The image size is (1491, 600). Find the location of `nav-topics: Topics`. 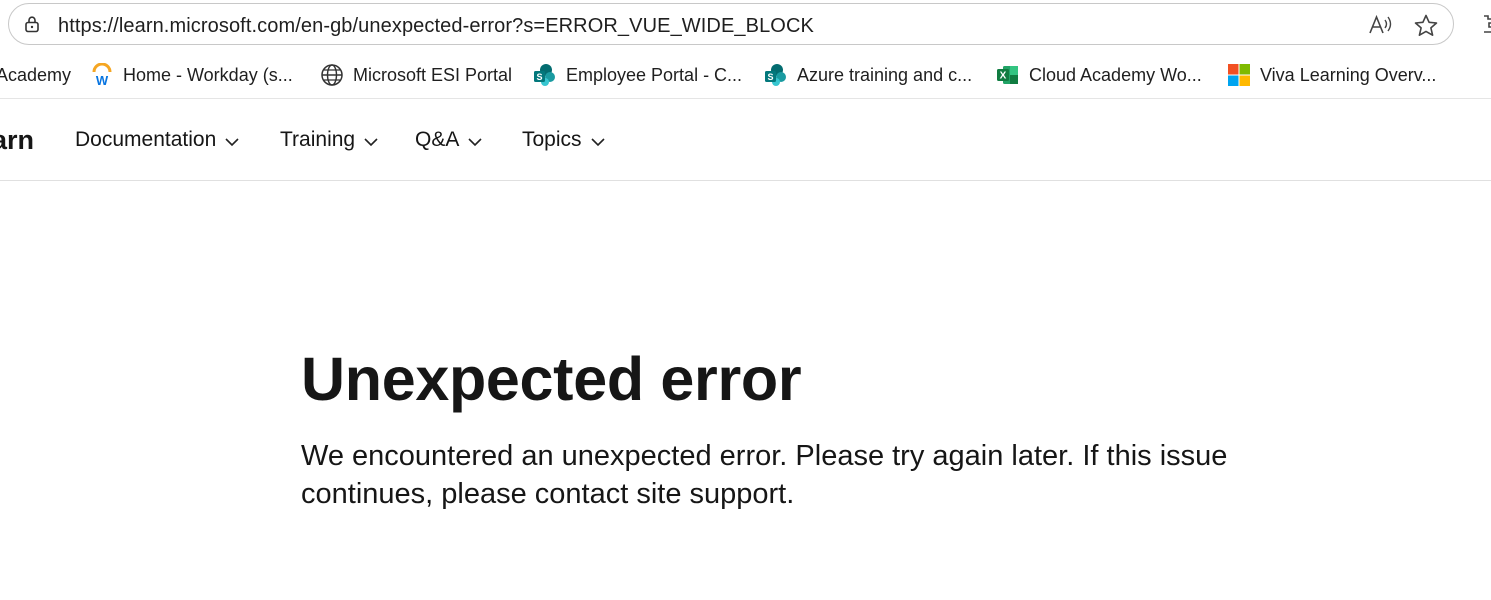

nav-topics: Topics is located at coordinates (563, 140).